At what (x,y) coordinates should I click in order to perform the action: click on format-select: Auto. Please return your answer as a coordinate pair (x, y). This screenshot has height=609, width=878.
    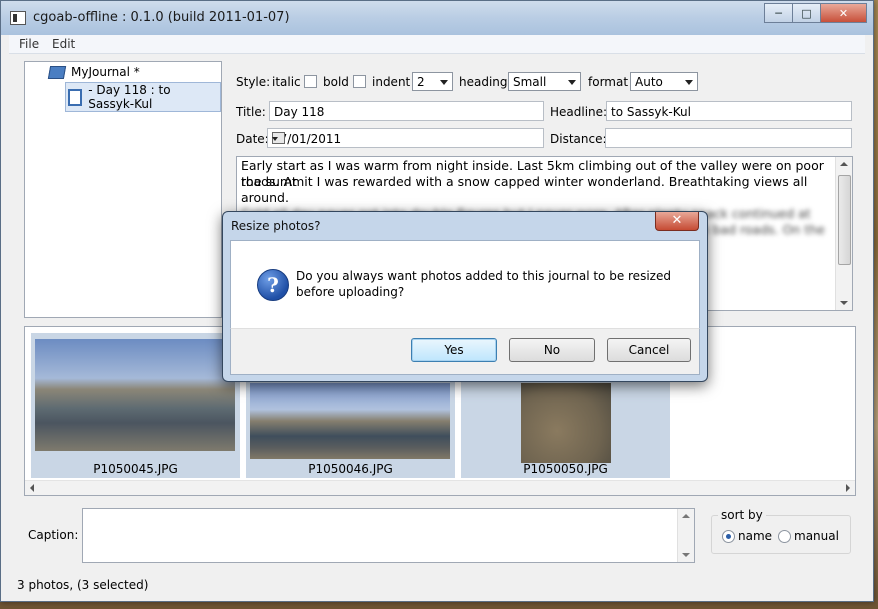
    Looking at the image, I should click on (664, 81).